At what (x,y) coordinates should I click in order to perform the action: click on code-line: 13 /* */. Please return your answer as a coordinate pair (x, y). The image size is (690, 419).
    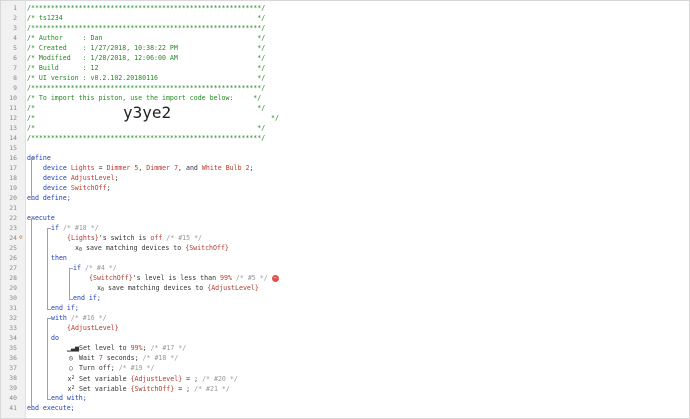
    Looking at the image, I should click on (349, 128).